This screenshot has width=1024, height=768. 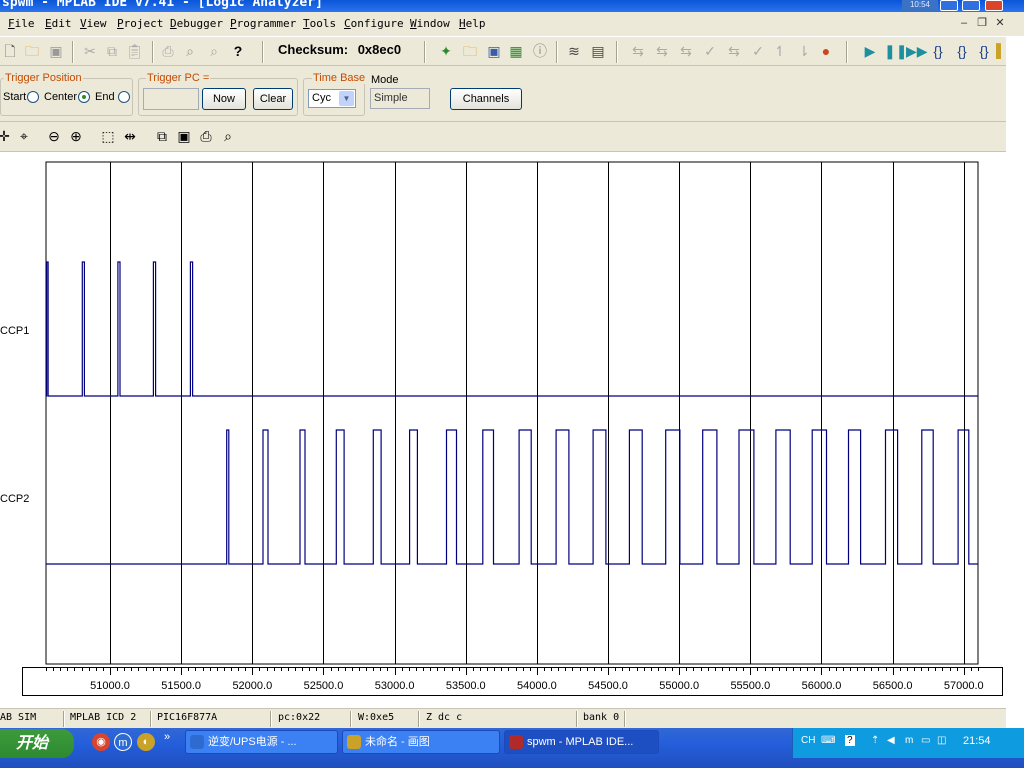 What do you see at coordinates (228, 136) in the screenshot?
I see `print-preview-icon: ⌕` at bounding box center [228, 136].